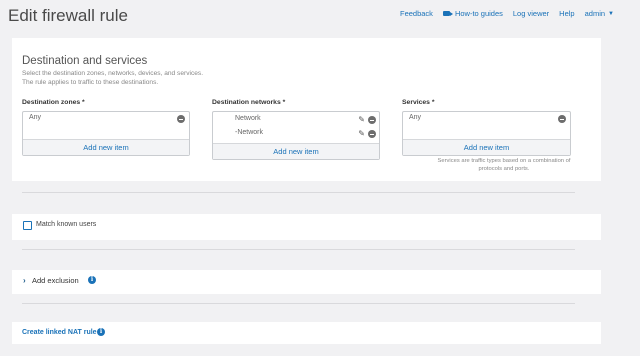 Image resolution: width=640 pixels, height=356 pixels. Describe the element at coordinates (68, 15) in the screenshot. I see `page-title: Edit firewall rule` at that location.